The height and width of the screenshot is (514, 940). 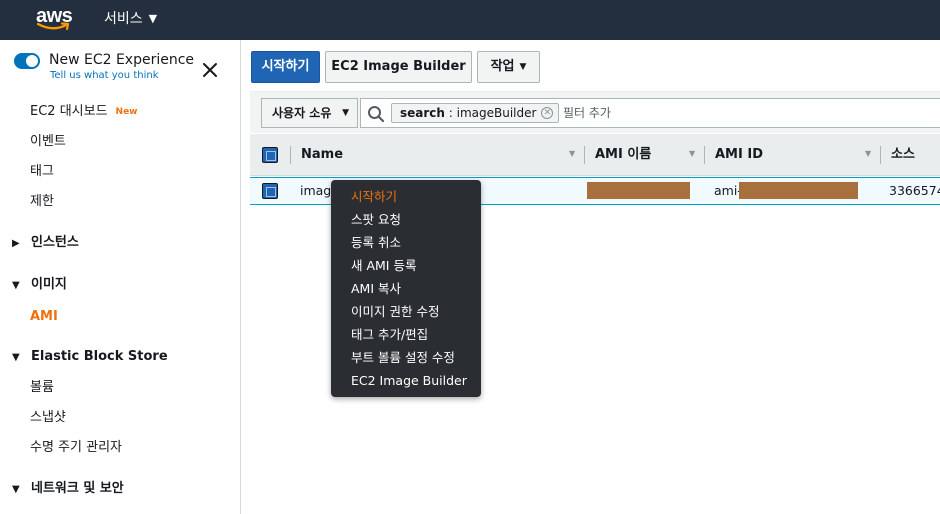 What do you see at coordinates (638, 190) in the screenshot?
I see `redacted-ami-name` at bounding box center [638, 190].